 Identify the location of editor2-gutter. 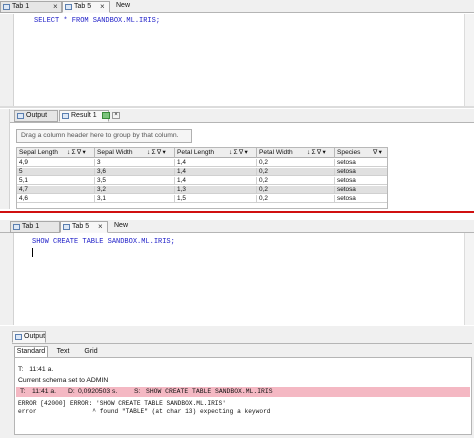
(7, 279).